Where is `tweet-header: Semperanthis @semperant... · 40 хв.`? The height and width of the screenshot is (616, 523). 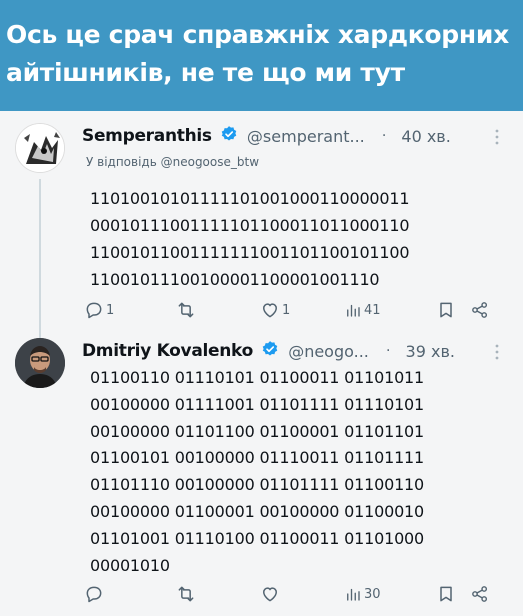
tweet-header: Semperanthis @semperant... · 40 хв. is located at coordinates (294, 139).